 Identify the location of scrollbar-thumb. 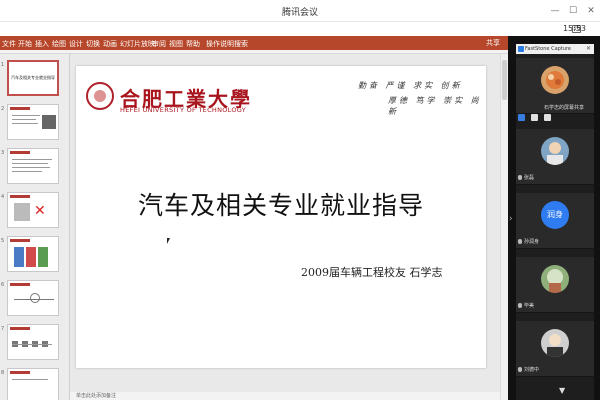
(504, 80).